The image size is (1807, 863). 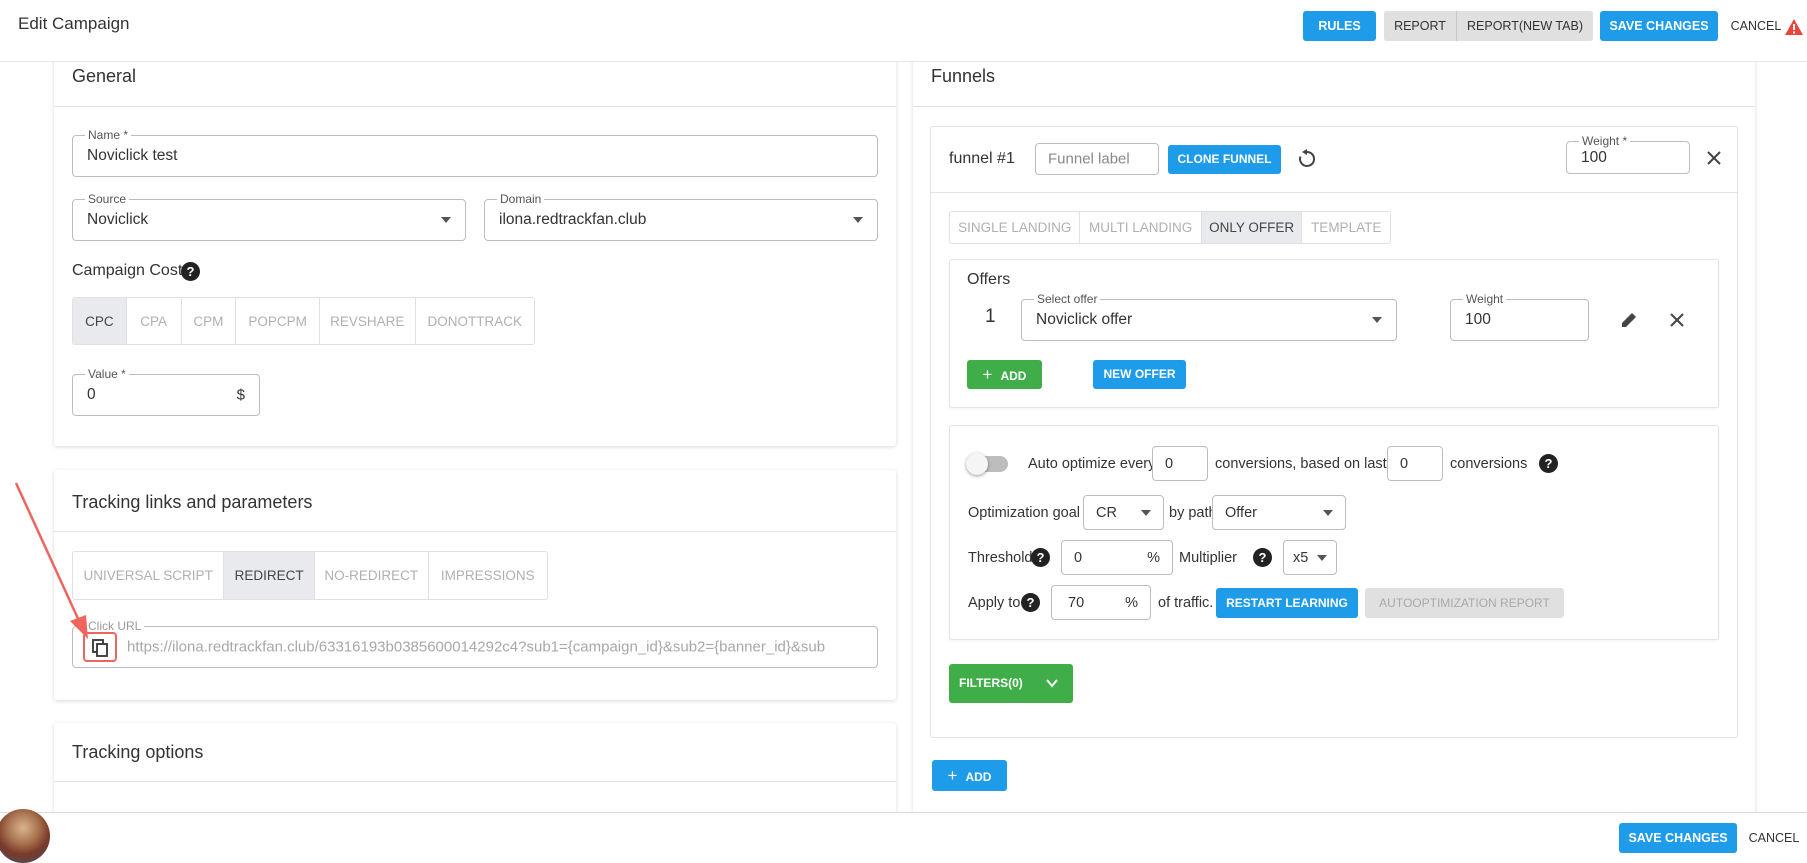 I want to click on footer-cancel-button: CANCEL, so click(x=1774, y=838).